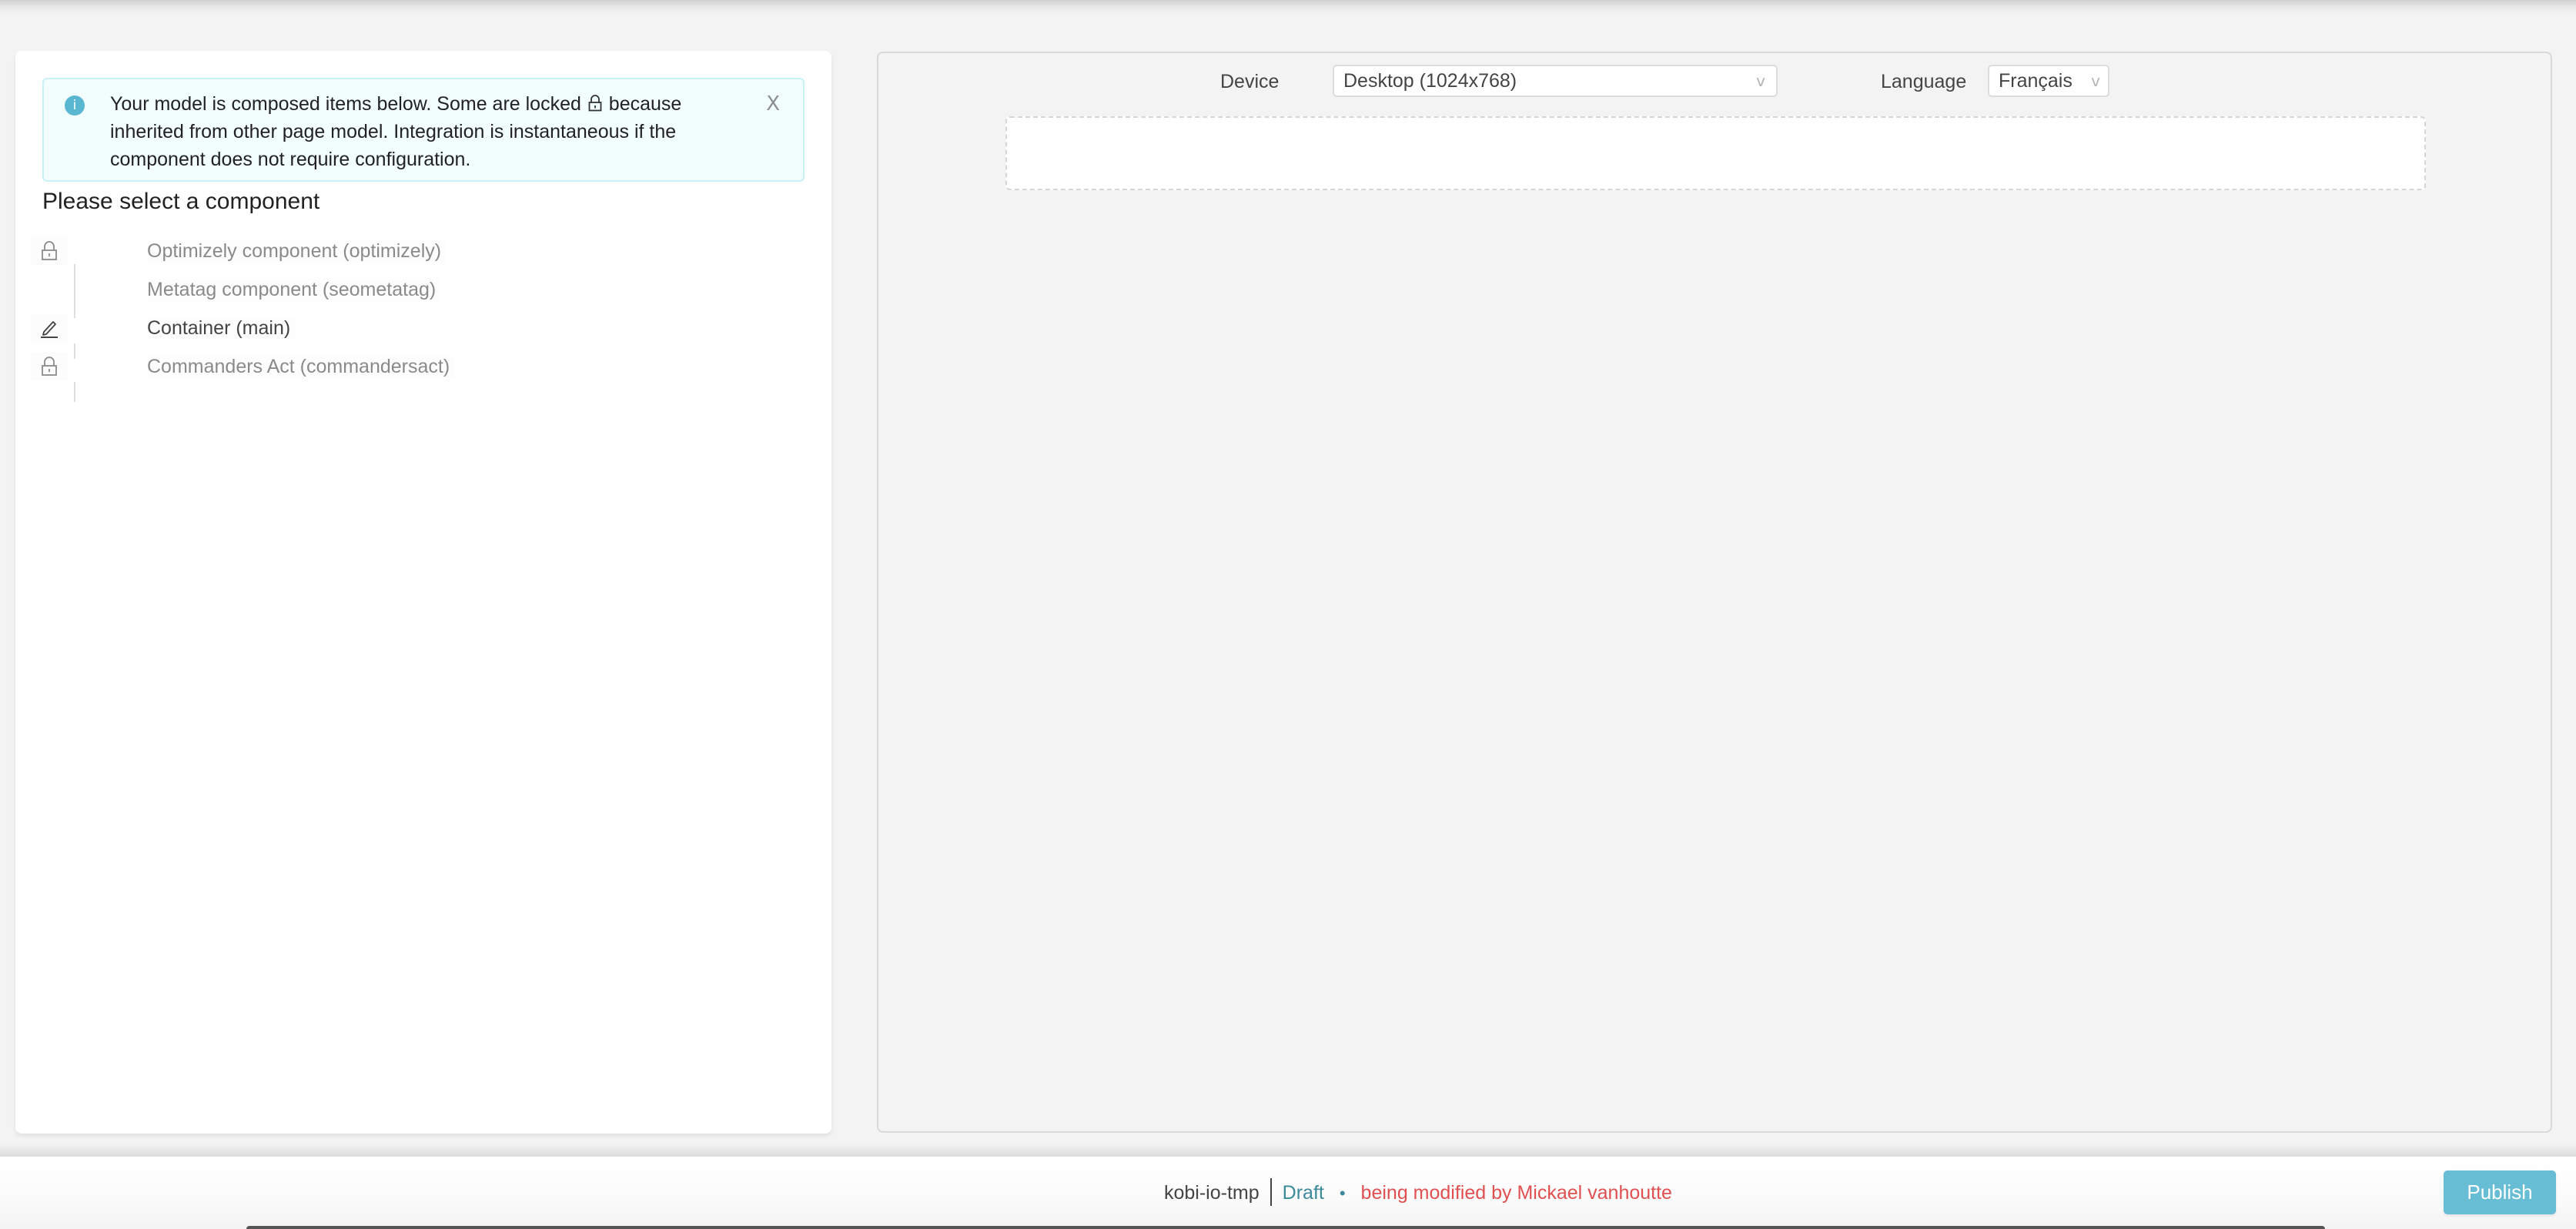 The image size is (2576, 1229). What do you see at coordinates (1430, 81) in the screenshot?
I see `device-select-value: Desktop (1024x768)` at bounding box center [1430, 81].